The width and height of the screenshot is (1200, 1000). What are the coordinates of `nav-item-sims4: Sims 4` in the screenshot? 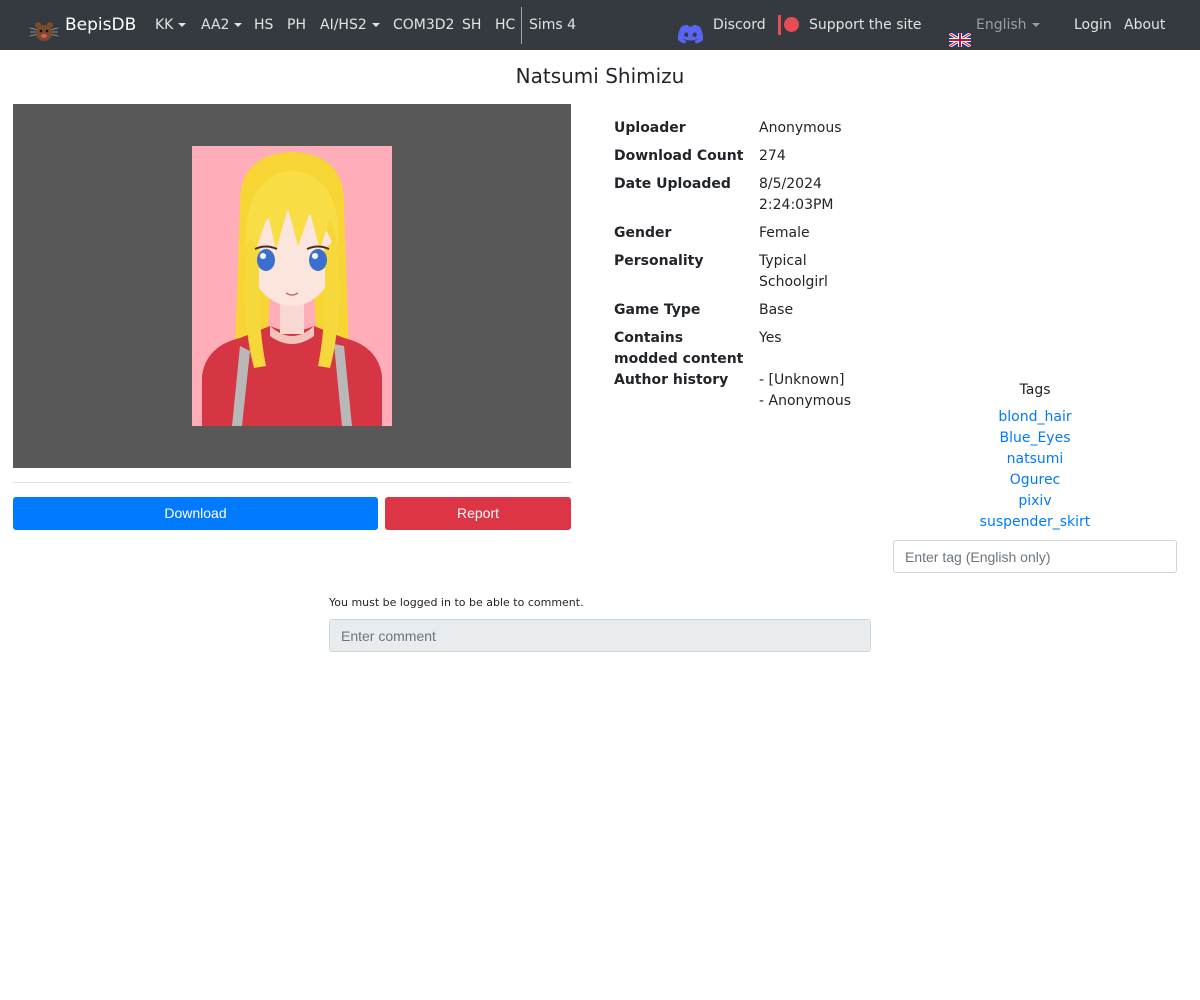 It's located at (552, 25).